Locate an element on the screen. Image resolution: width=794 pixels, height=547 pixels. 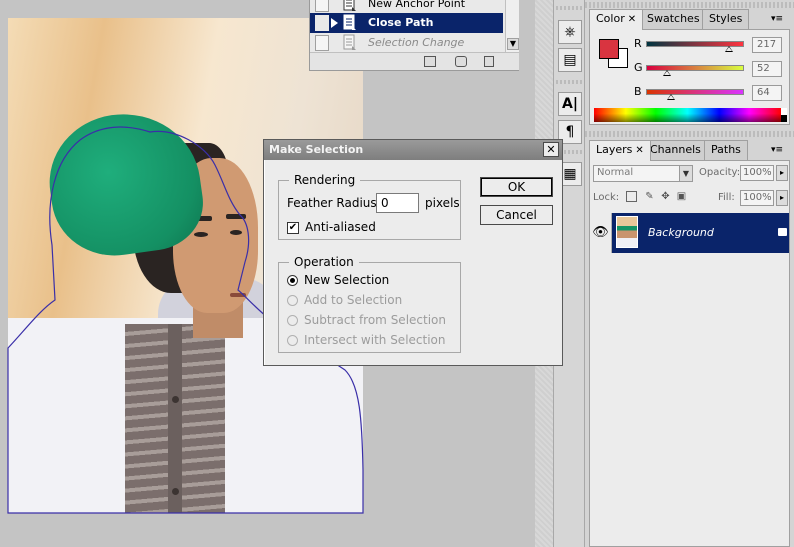
tab-label: Paths is located at coordinates (726, 149).